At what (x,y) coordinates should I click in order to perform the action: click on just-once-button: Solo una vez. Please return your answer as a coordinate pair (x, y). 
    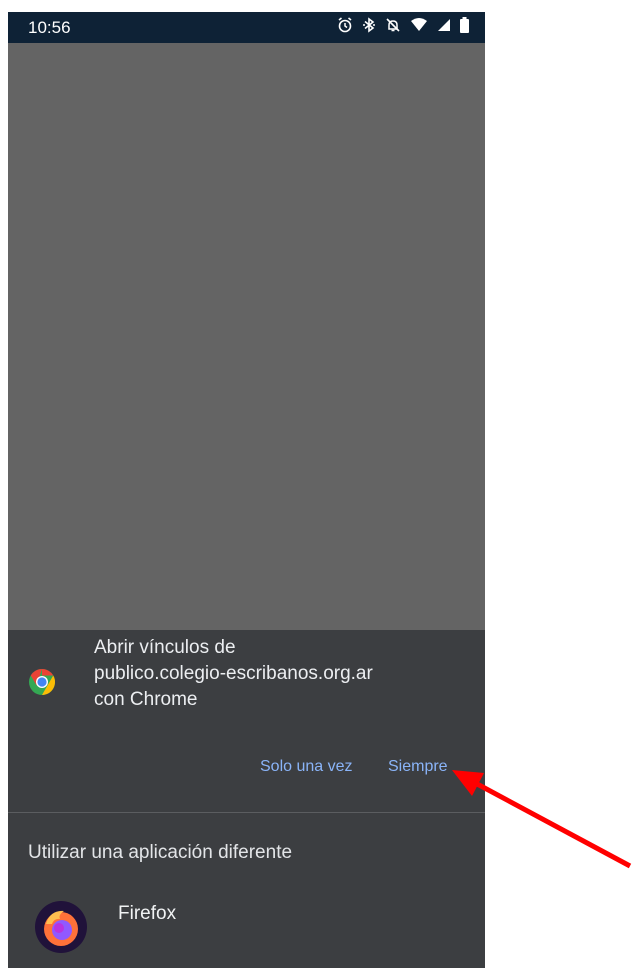
    Looking at the image, I should click on (306, 767).